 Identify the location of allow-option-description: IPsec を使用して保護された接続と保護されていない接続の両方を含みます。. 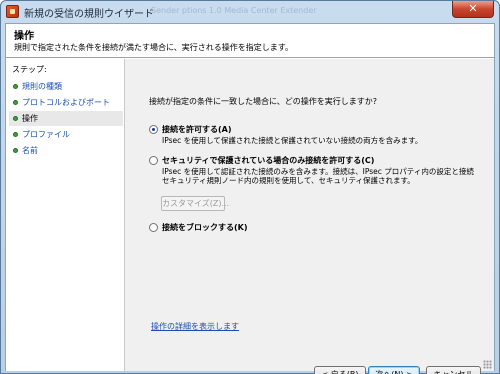
(292, 140).